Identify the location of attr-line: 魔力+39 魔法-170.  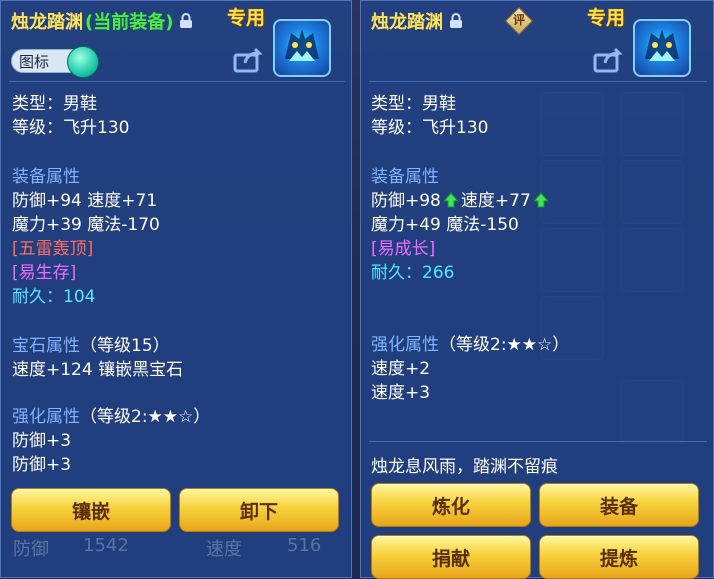
(86, 225).